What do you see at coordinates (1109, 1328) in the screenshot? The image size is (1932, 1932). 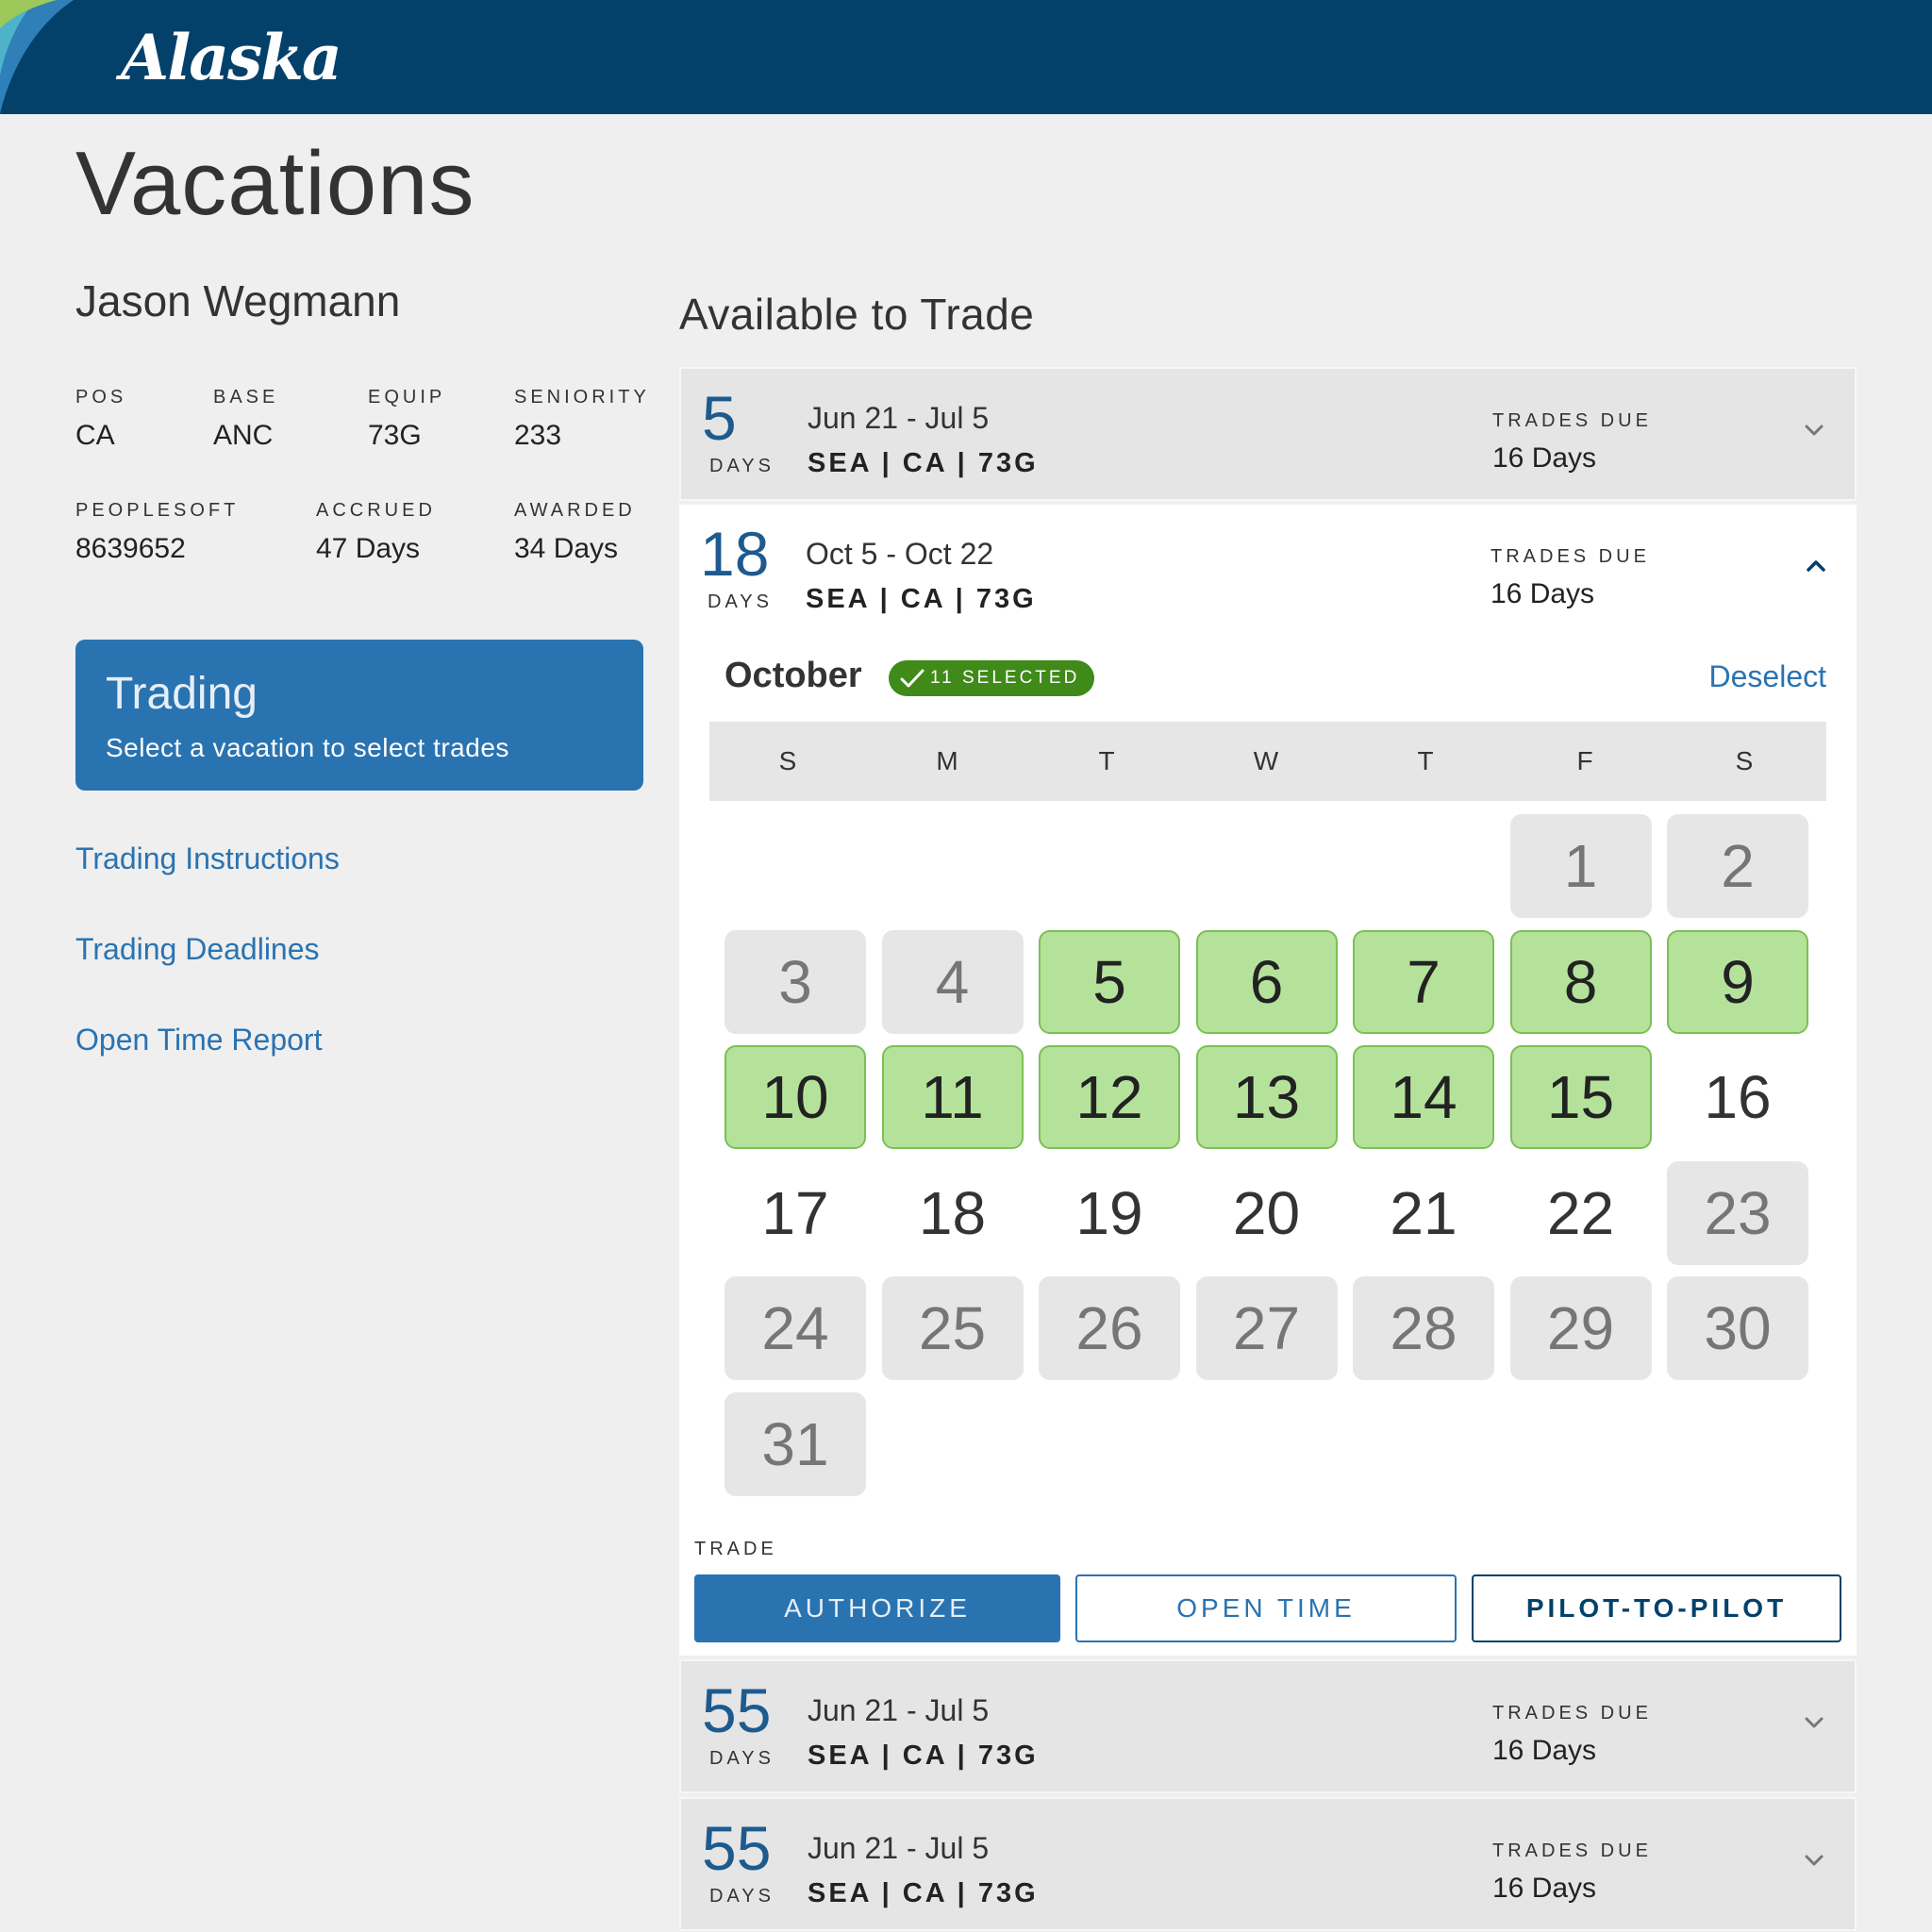 I see `calendar-day-26: 26` at bounding box center [1109, 1328].